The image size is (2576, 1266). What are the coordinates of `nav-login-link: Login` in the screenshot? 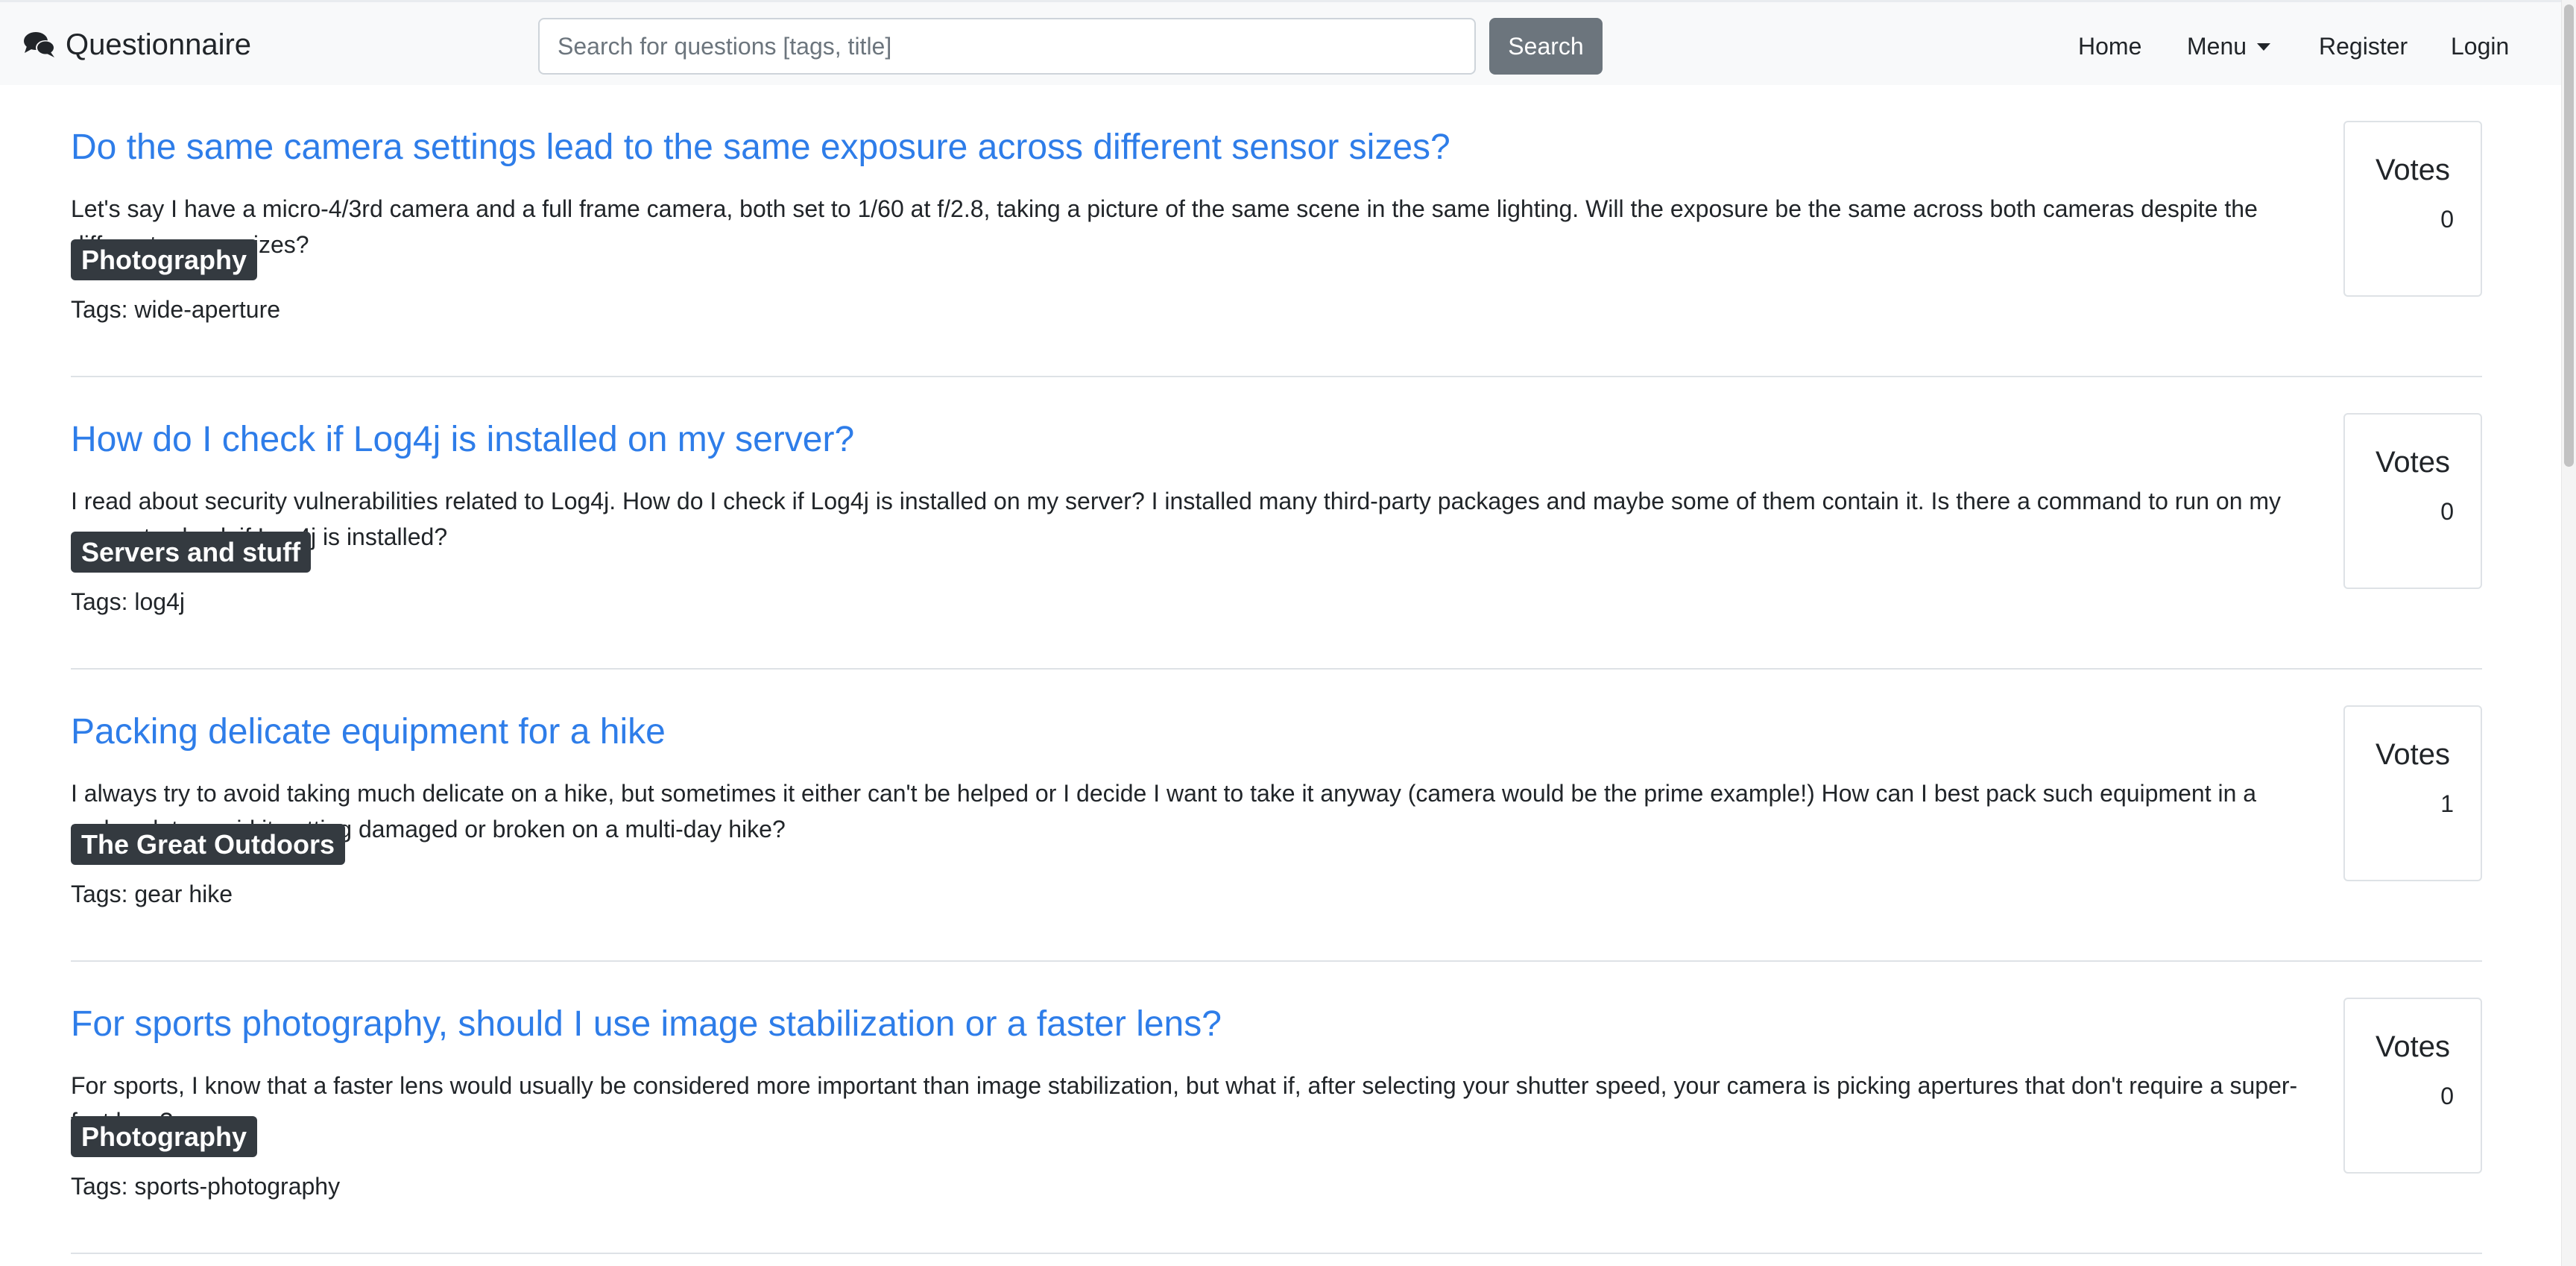 It's located at (2480, 46).